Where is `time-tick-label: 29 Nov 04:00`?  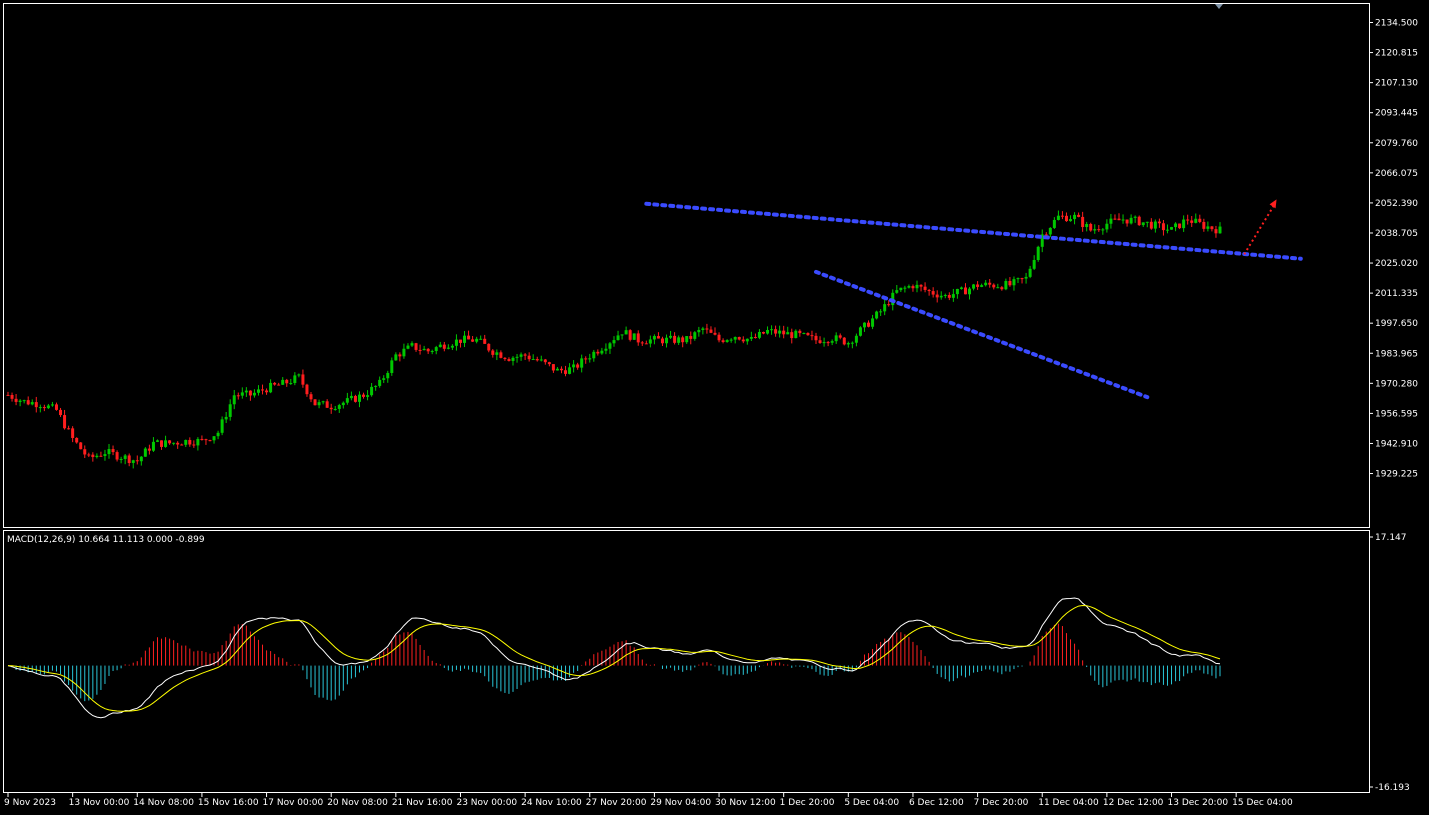
time-tick-label: 29 Nov 04:00 is located at coordinates (680, 803).